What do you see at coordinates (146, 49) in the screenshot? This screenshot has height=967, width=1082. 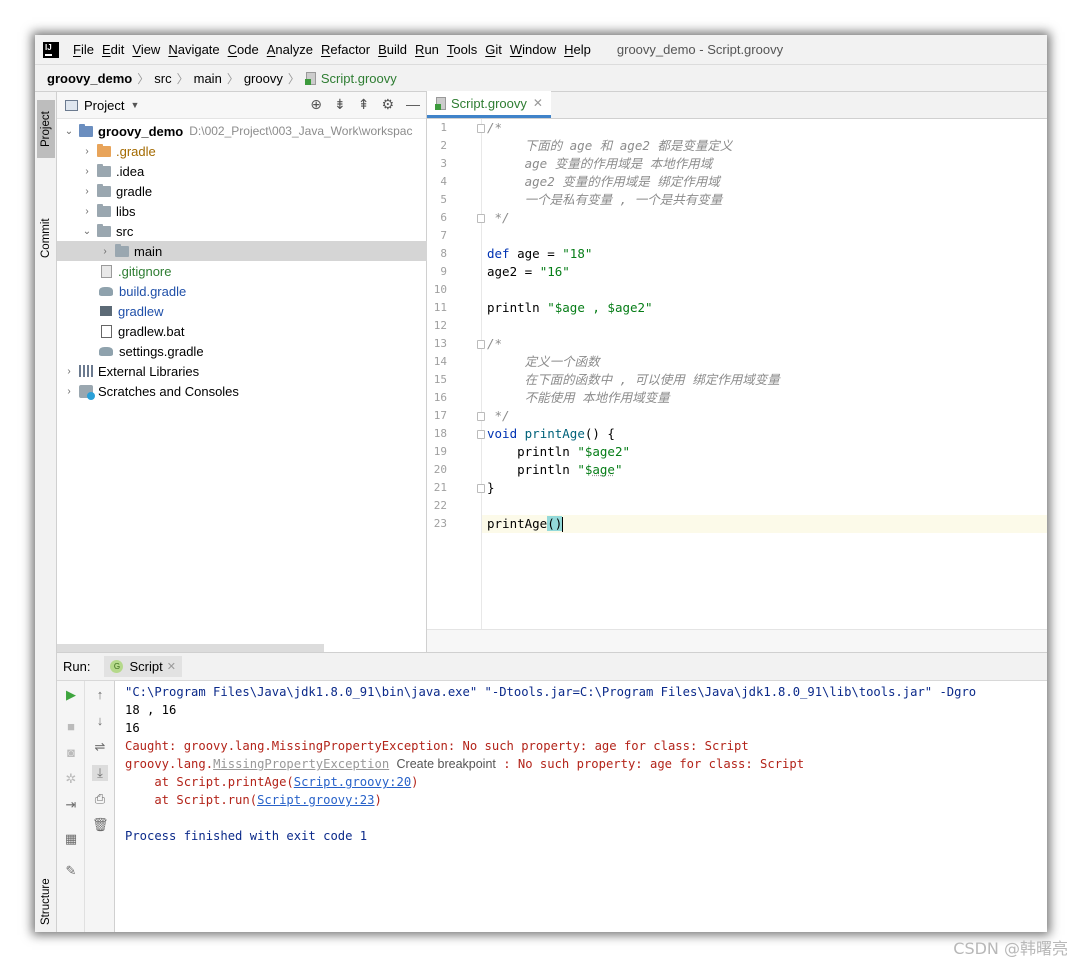 I see `menu-view: View` at bounding box center [146, 49].